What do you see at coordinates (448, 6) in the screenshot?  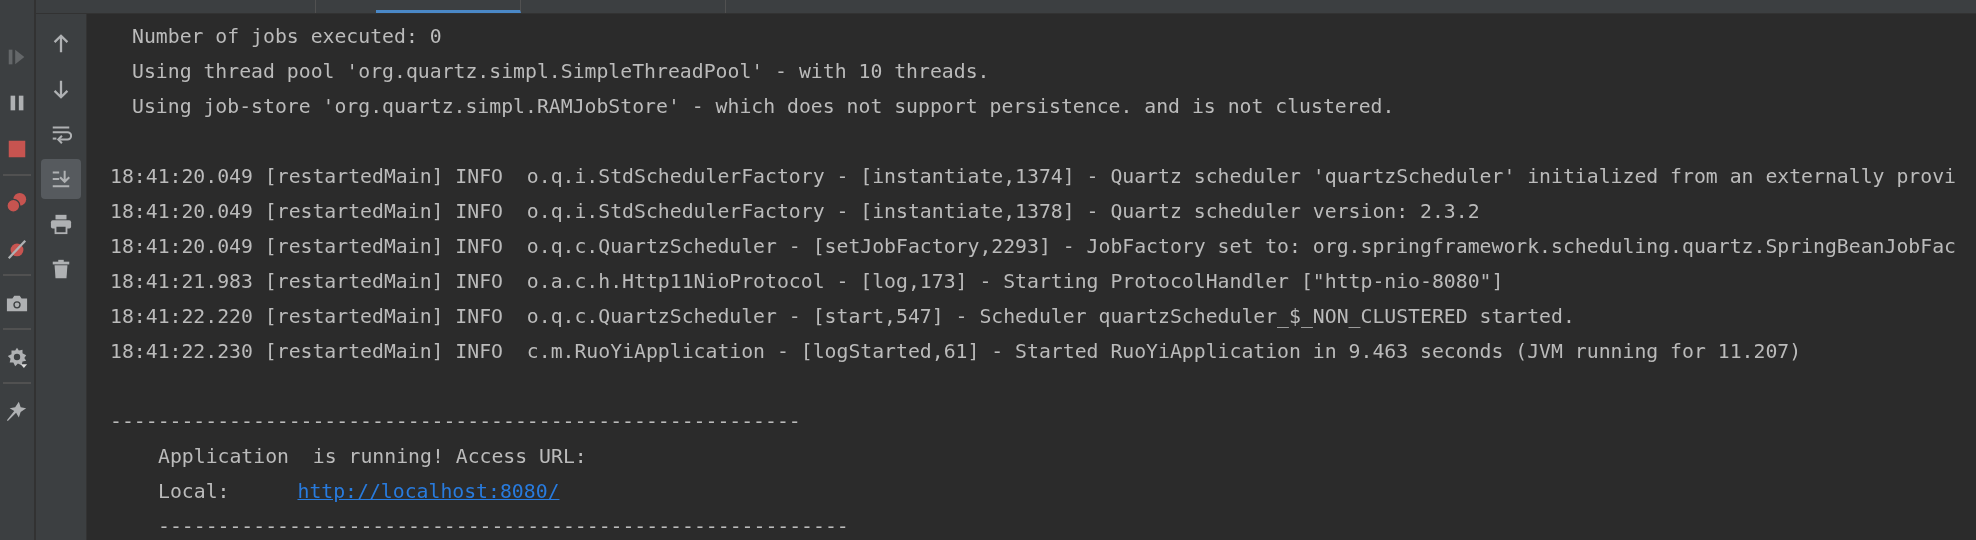 I see `tab` at bounding box center [448, 6].